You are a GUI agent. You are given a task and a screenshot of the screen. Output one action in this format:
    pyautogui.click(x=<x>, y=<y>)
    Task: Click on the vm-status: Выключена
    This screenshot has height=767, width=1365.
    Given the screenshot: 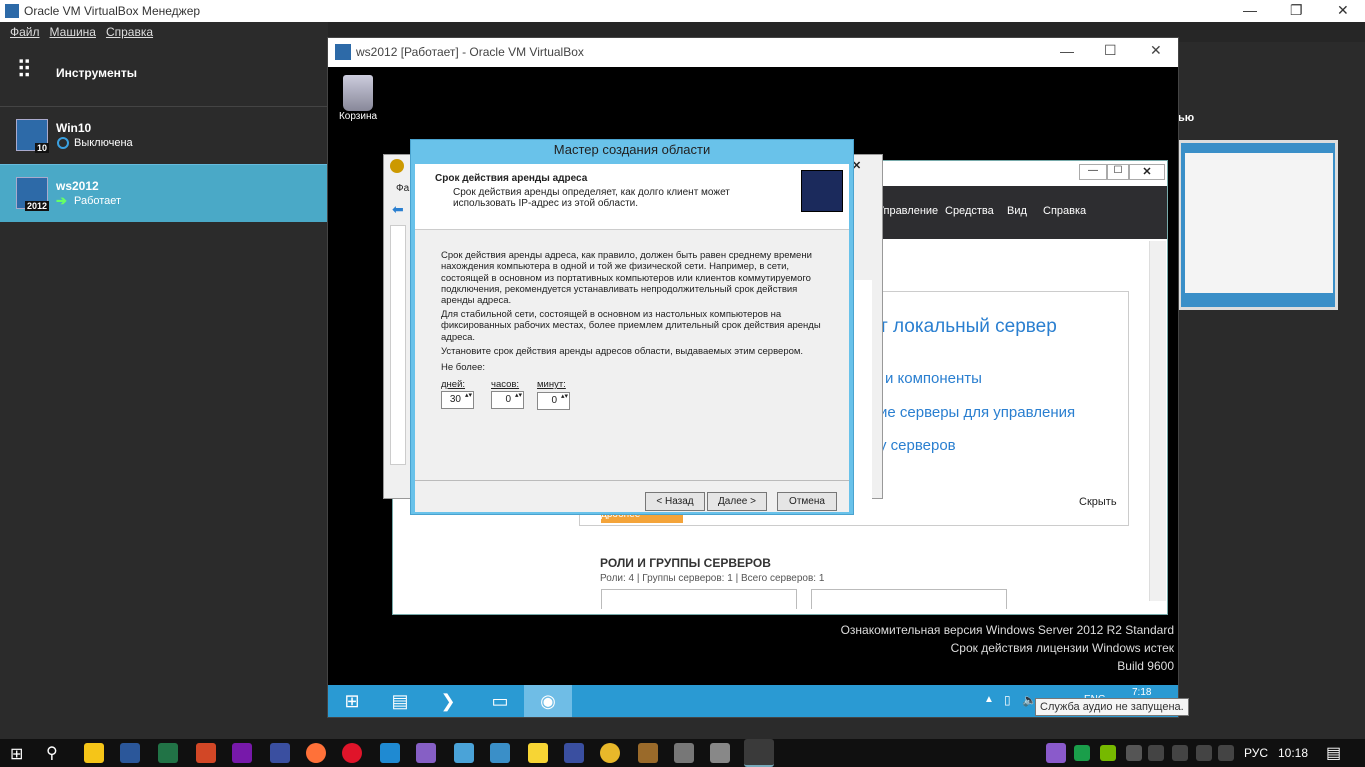 What is the action you would take?
    pyautogui.click(x=103, y=143)
    